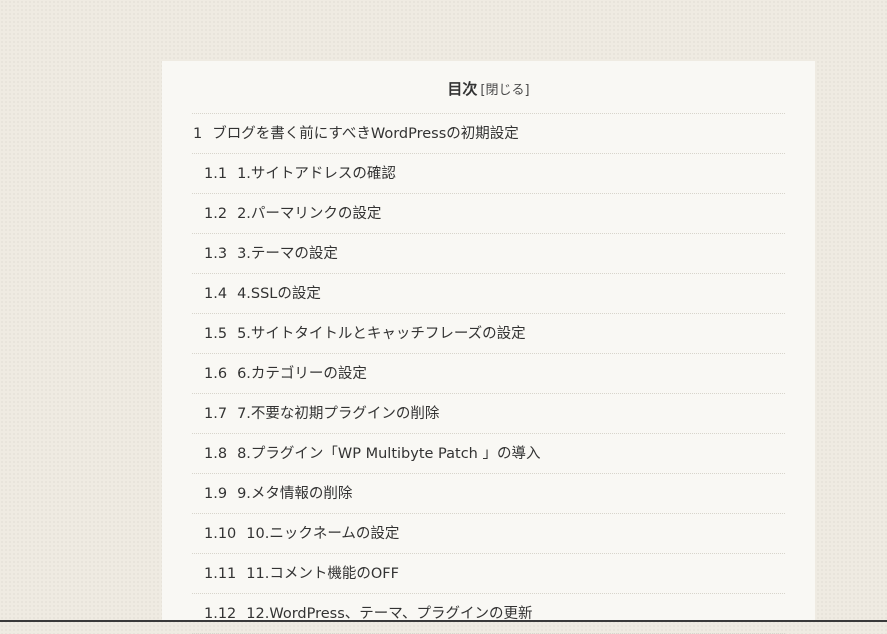 The height and width of the screenshot is (634, 887). I want to click on toc-title: 目次, so click(462, 89).